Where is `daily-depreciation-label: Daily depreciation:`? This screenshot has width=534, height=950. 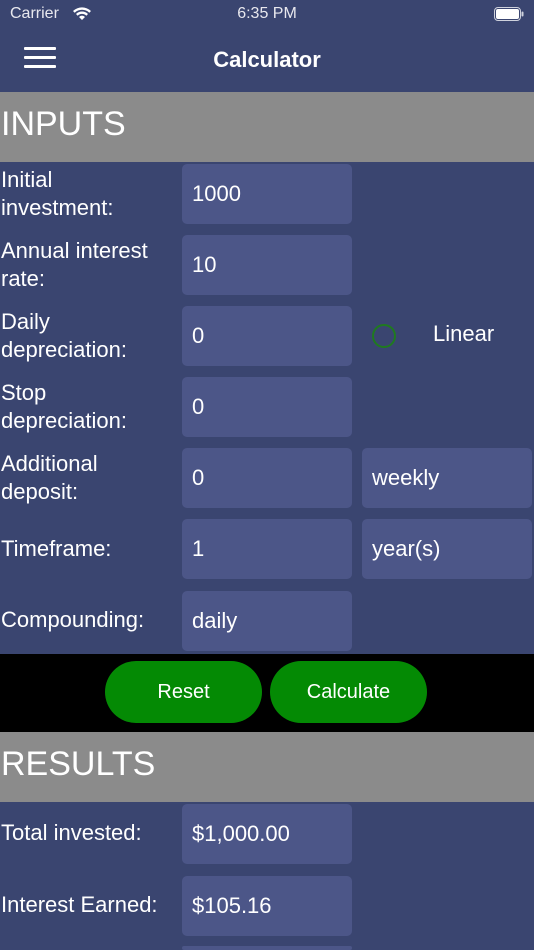 daily-depreciation-label: Daily depreciation: is located at coordinates (64, 335).